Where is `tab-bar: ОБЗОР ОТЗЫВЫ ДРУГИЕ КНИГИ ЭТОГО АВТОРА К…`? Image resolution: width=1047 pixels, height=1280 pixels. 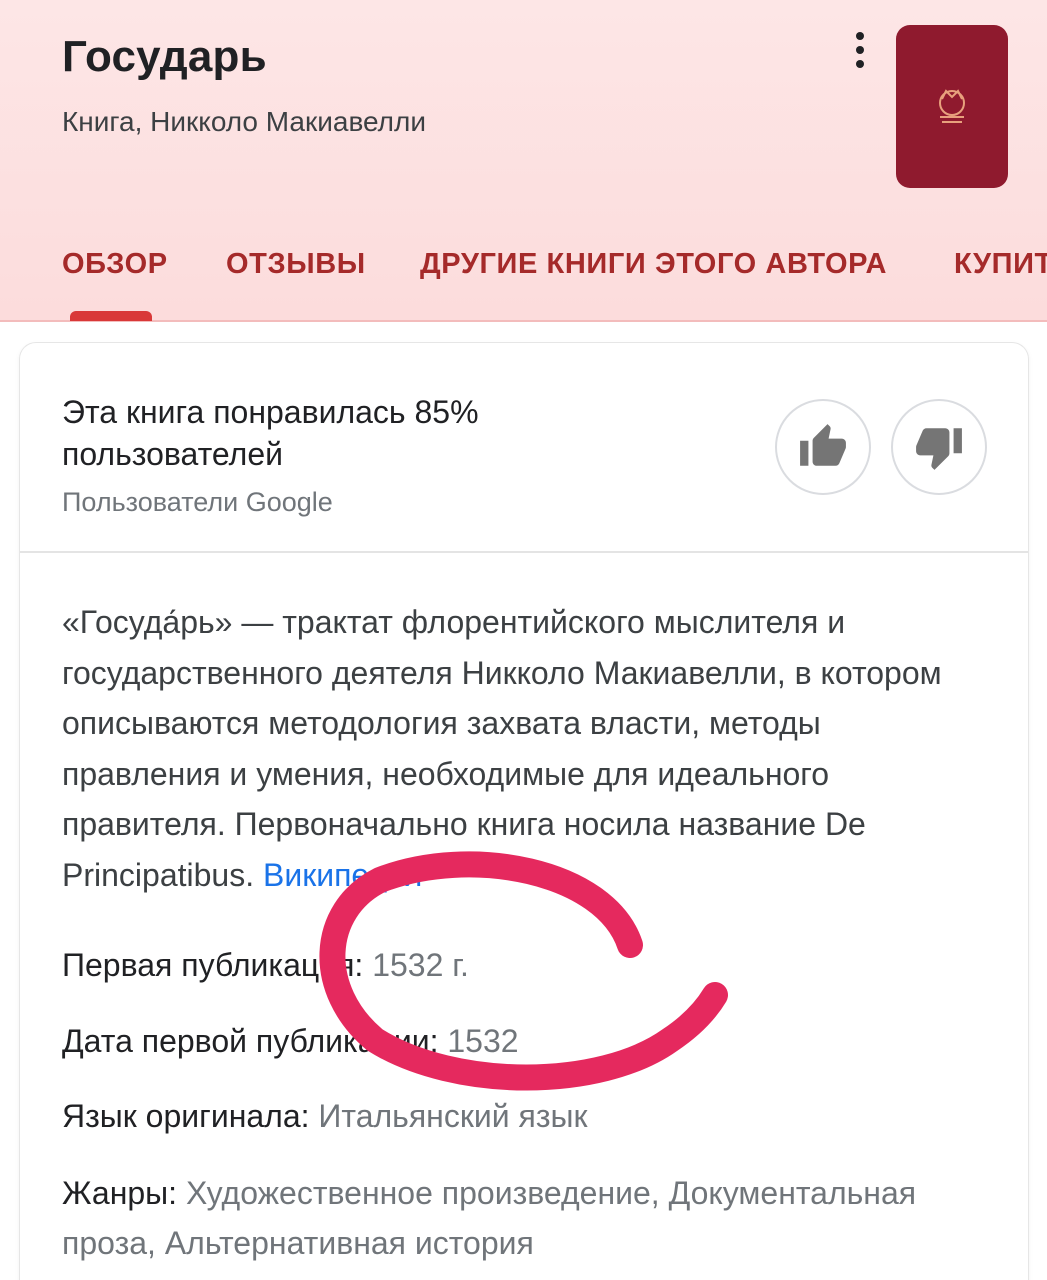 tab-bar: ОБЗОР ОТЗЫВЫ ДРУГИЕ КНИГИ ЭТОГО АВТОРА К… is located at coordinates (523, 270).